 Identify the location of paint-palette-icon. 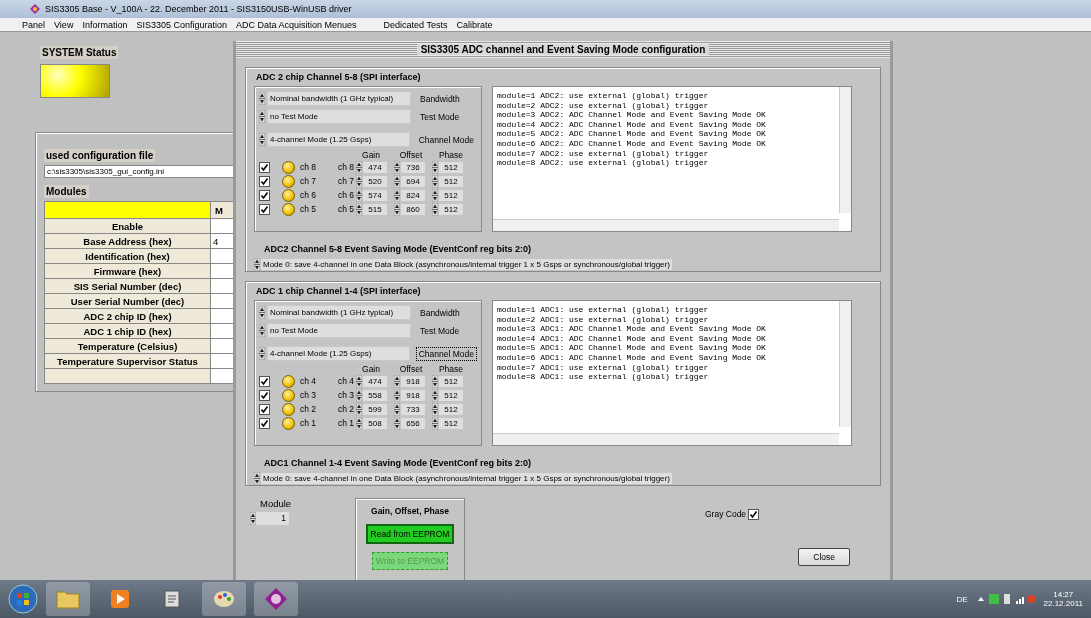
(224, 599).